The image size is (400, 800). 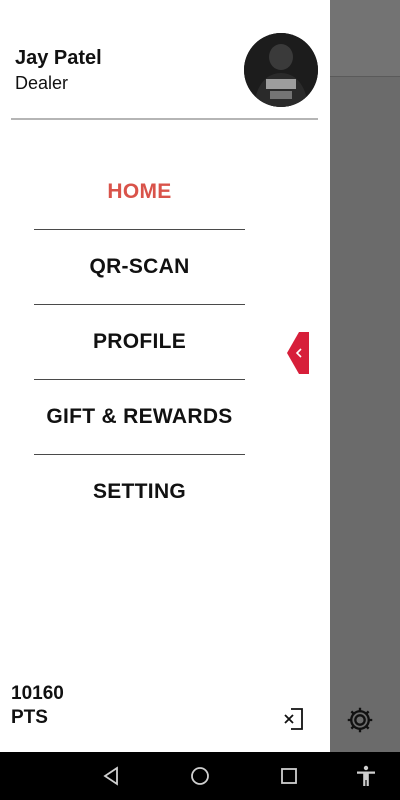 I want to click on background-toolbar, so click(x=365, y=38).